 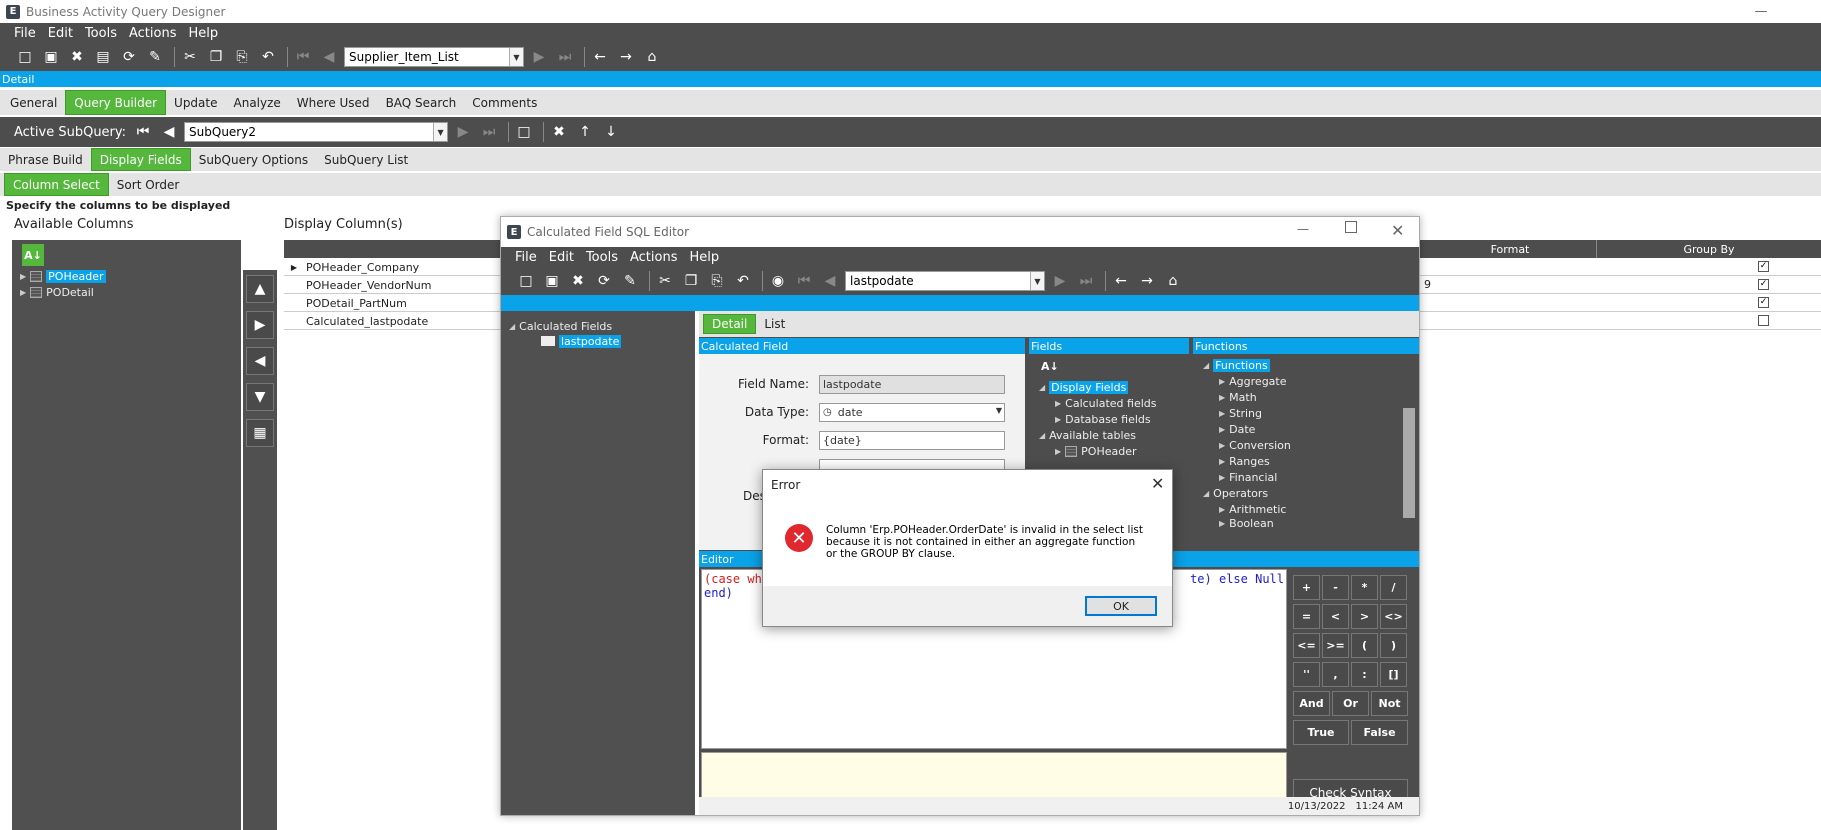 I want to click on menu-actions: Actions, so click(x=153, y=33).